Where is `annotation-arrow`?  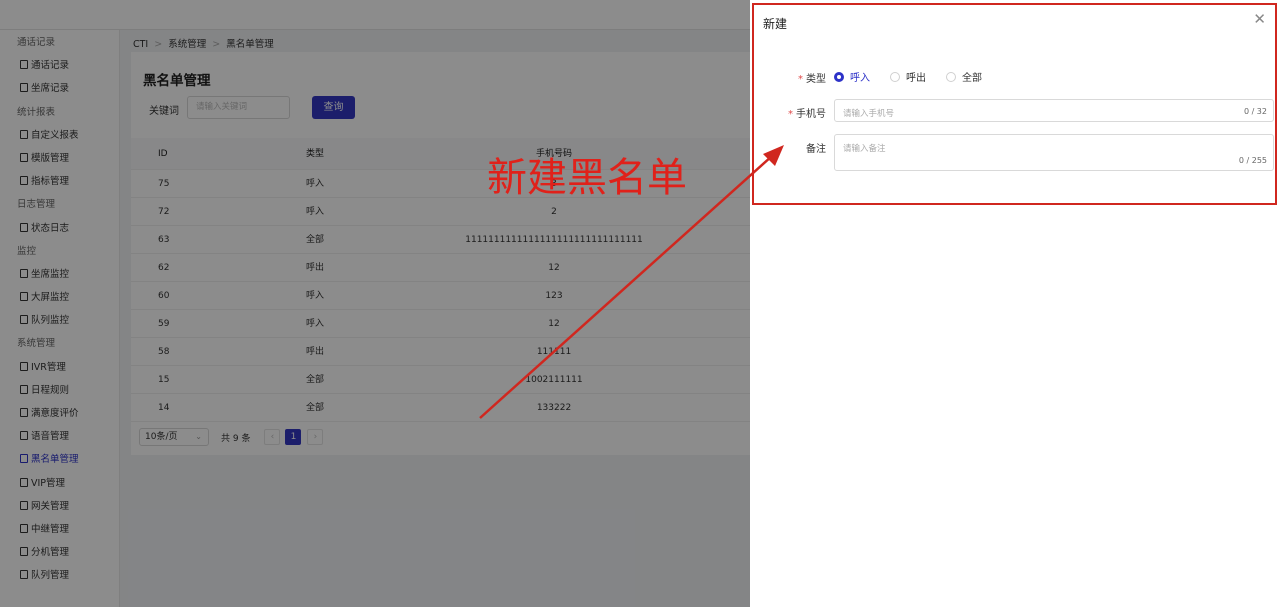 annotation-arrow is located at coordinates (631, 282).